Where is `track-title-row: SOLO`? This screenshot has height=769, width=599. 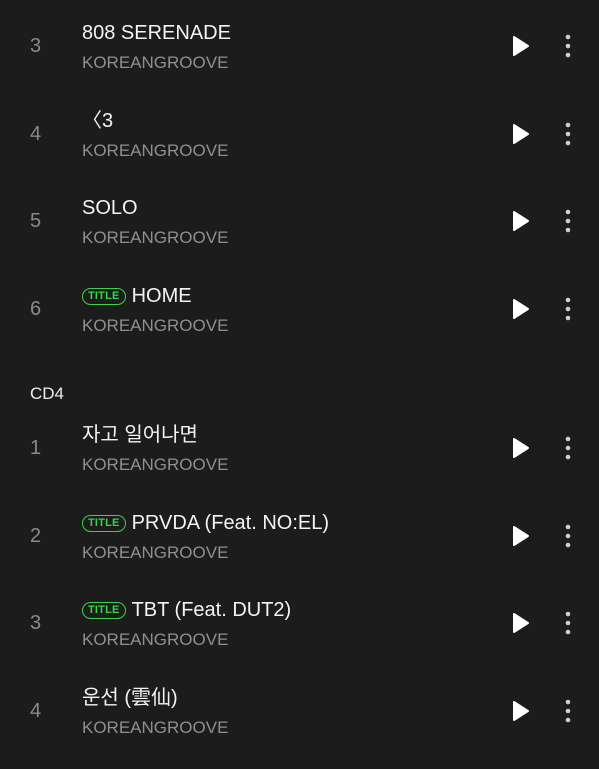 track-title-row: SOLO is located at coordinates (110, 208).